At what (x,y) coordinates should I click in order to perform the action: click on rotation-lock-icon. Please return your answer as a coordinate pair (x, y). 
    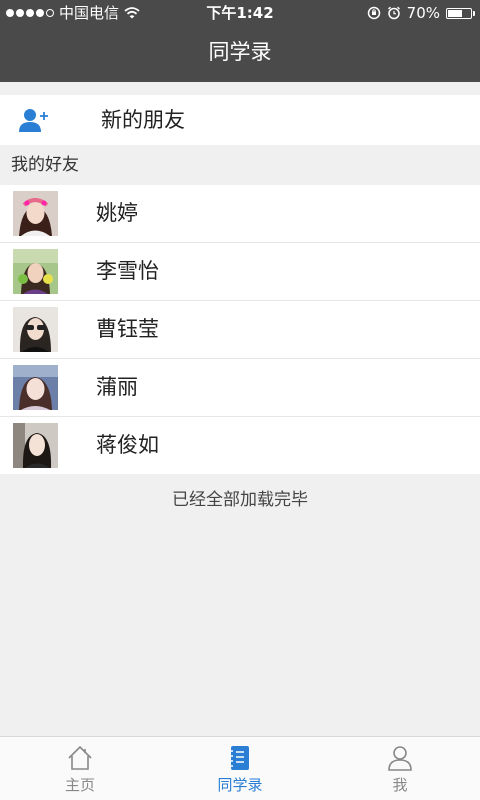
    Looking at the image, I should click on (373, 13).